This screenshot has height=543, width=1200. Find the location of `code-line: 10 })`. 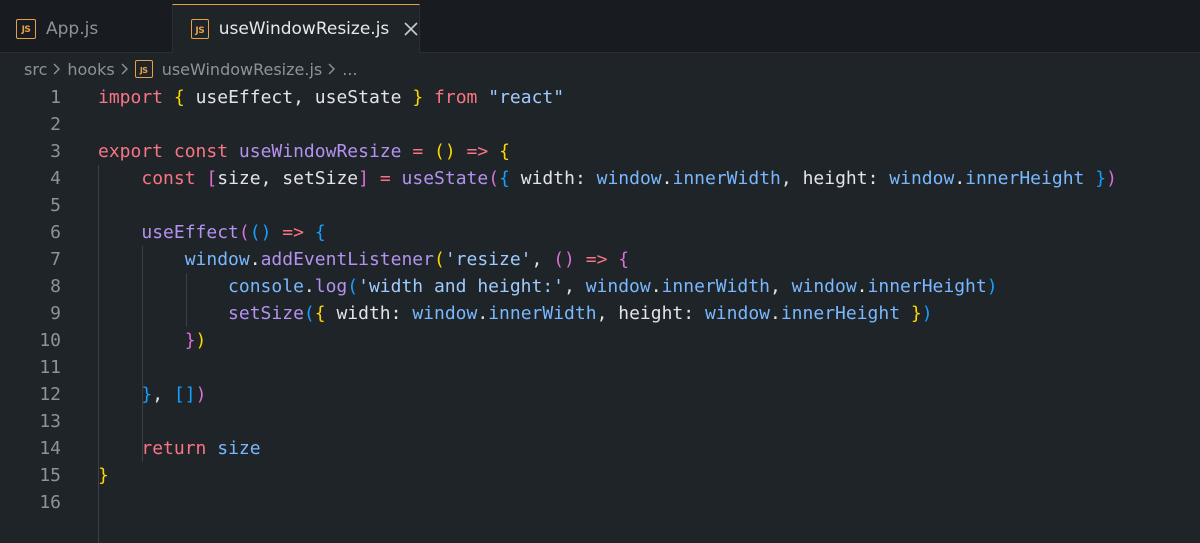

code-line: 10 }) is located at coordinates (600, 340).